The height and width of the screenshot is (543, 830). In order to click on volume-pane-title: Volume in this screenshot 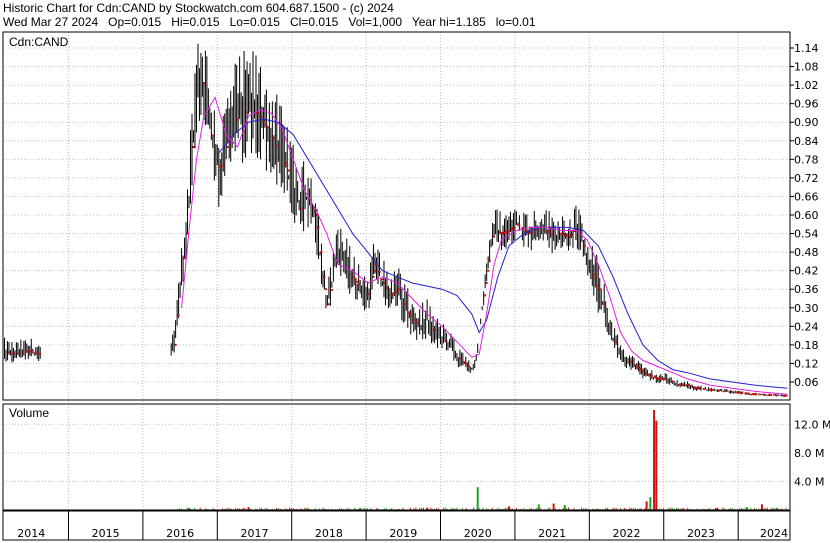, I will do `click(29, 413)`.